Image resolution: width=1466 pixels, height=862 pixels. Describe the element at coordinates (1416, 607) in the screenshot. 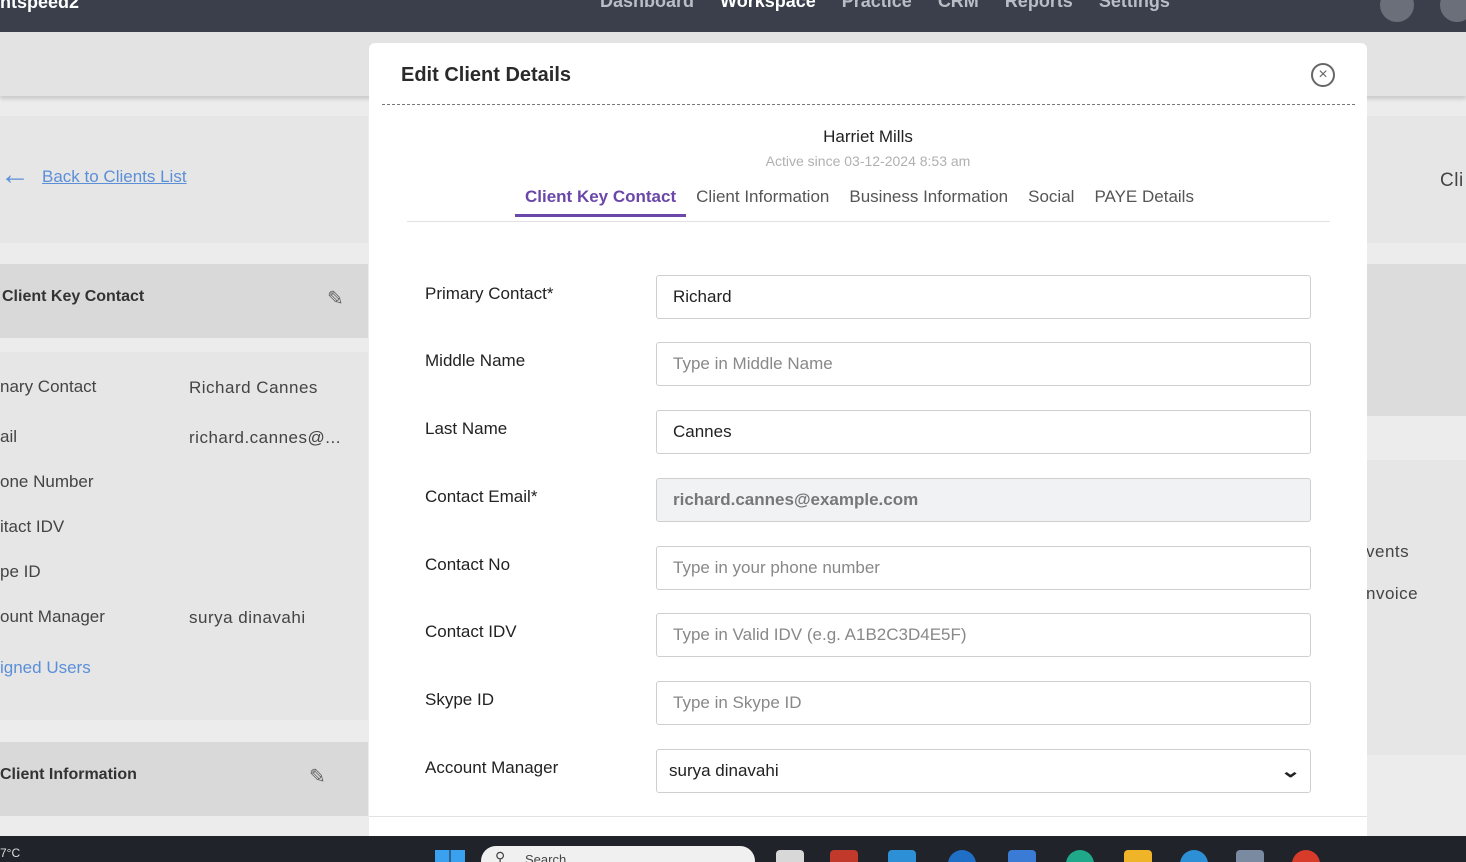

I see `right-block-2: vents nvoice` at that location.